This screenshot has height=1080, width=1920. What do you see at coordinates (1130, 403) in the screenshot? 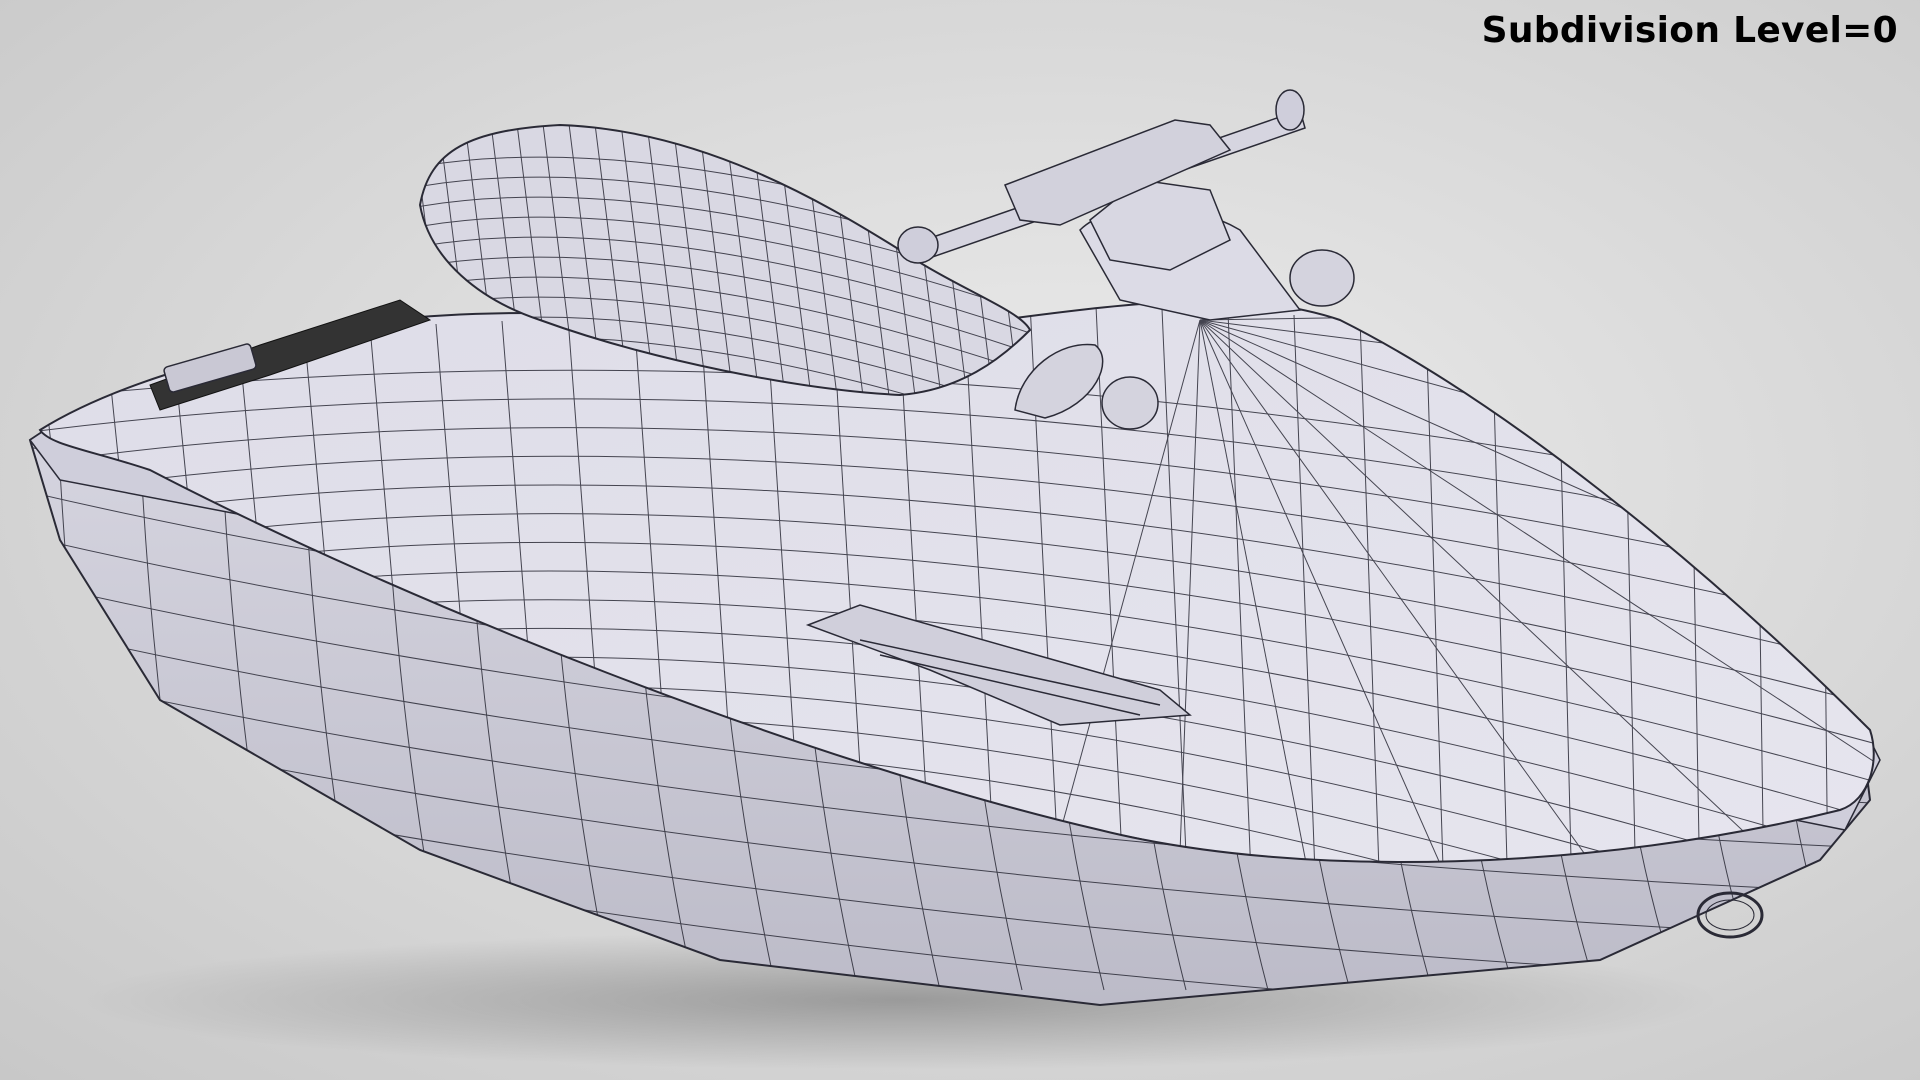
I see `mirror-stalk` at bounding box center [1130, 403].